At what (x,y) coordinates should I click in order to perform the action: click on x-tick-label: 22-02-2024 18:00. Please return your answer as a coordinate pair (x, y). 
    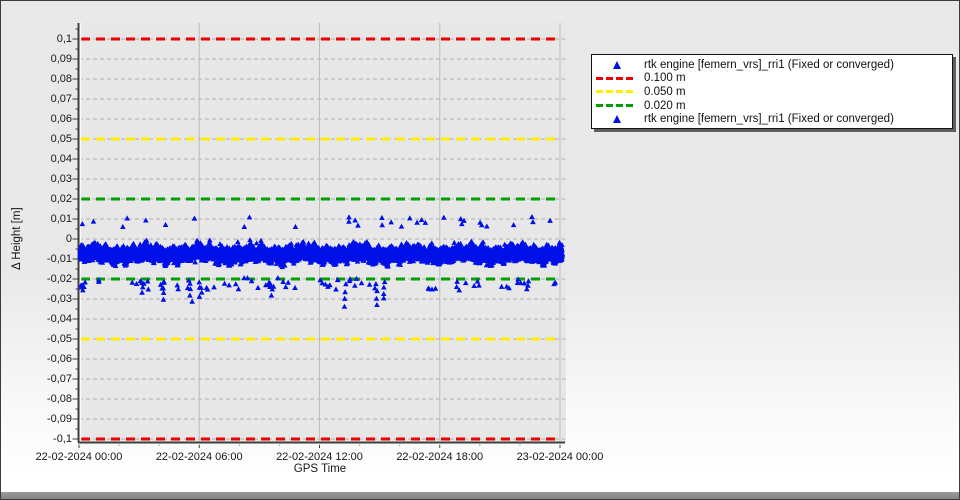
    Looking at the image, I should click on (440, 457).